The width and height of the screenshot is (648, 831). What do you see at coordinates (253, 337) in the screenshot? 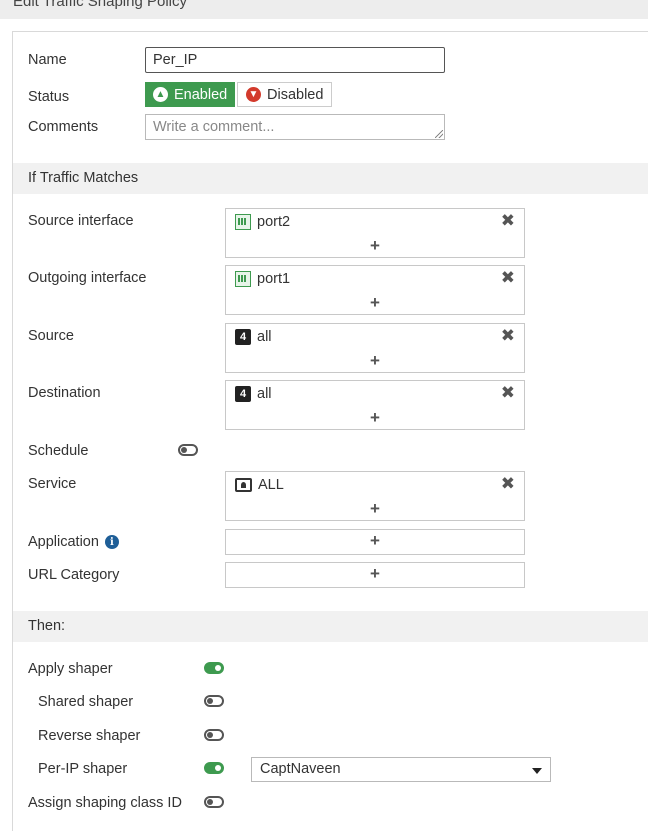
I see `source-entry: 4 all` at bounding box center [253, 337].